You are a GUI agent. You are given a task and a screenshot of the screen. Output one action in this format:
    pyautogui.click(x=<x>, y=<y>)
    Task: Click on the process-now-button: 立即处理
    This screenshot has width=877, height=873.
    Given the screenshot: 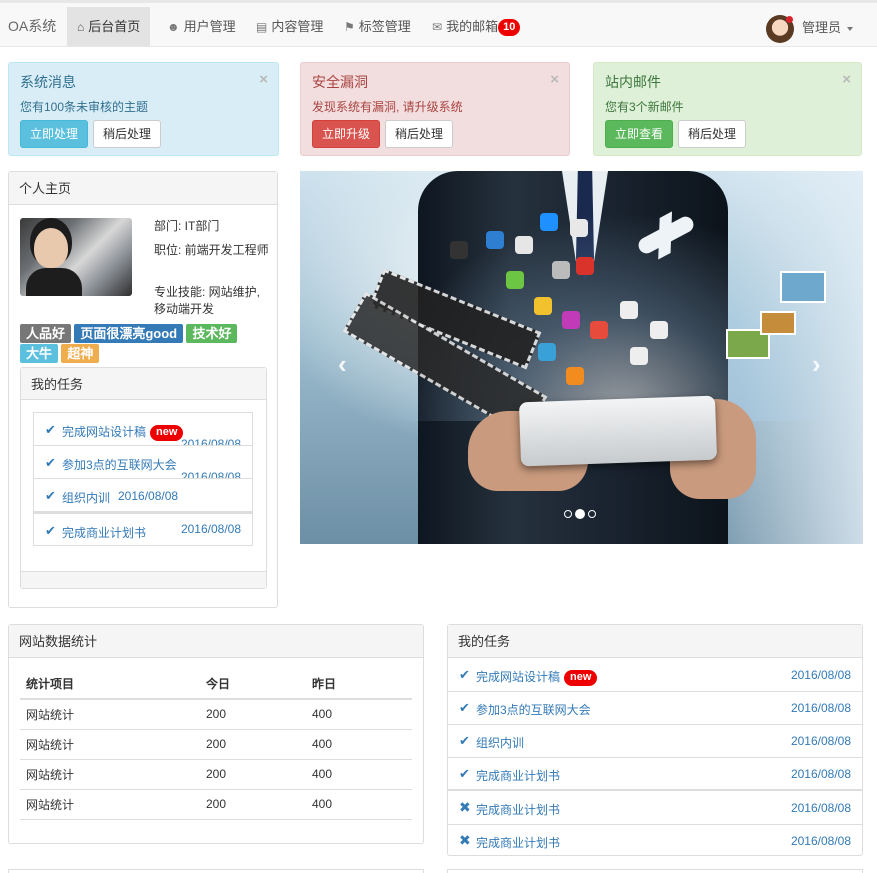 What is the action you would take?
    pyautogui.click(x=54, y=134)
    